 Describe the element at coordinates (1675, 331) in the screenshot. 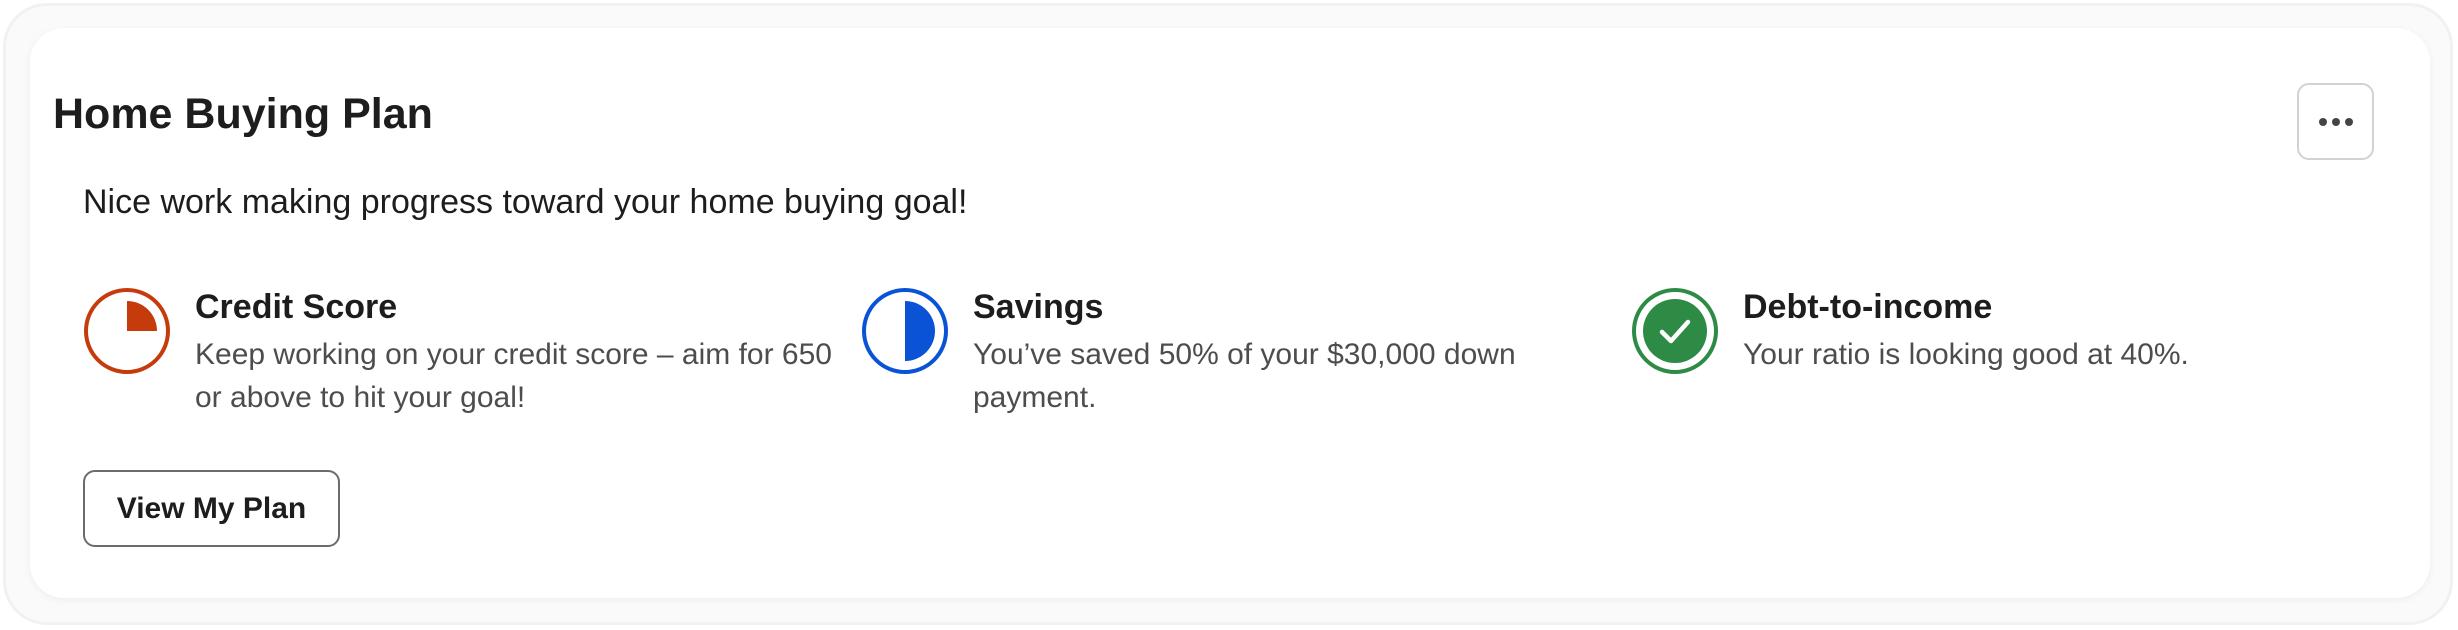

I see `check-circle-icon` at that location.